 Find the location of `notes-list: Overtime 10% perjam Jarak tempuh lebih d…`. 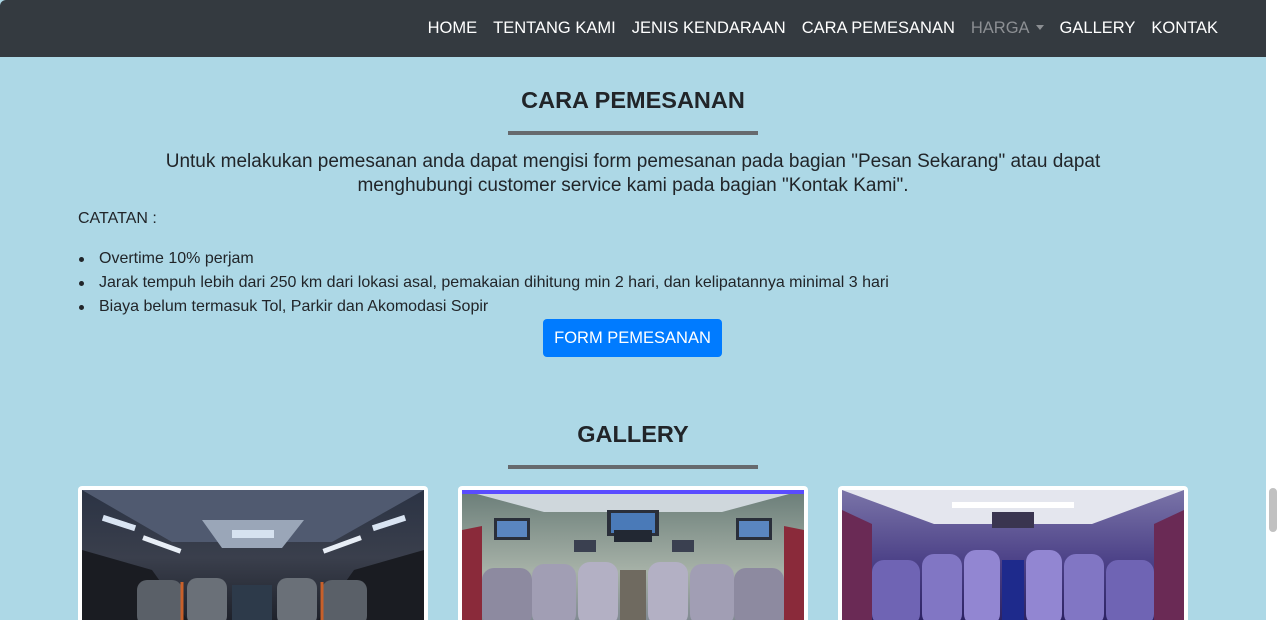

notes-list: Overtime 10% perjam Jarak tempuh lebih d… is located at coordinates (483, 283).